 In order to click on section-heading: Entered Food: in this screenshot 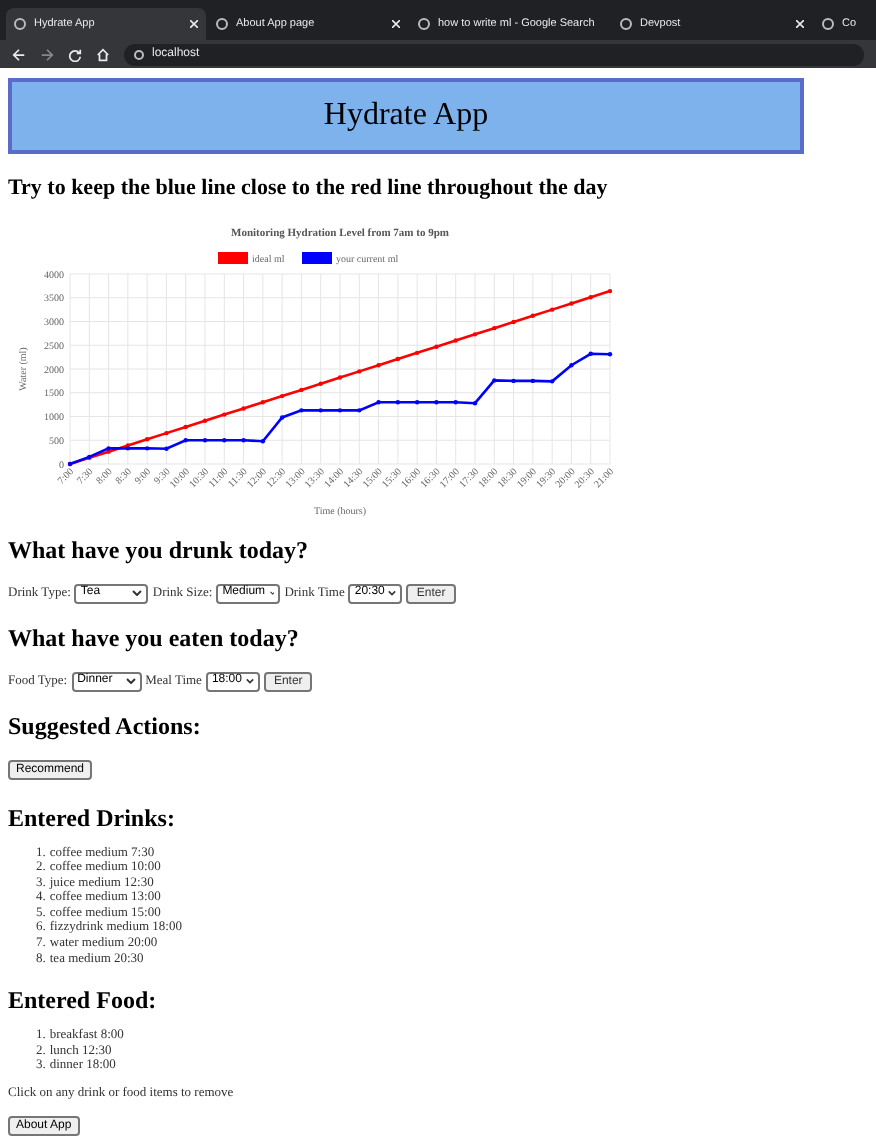, I will do `click(83, 1001)`.